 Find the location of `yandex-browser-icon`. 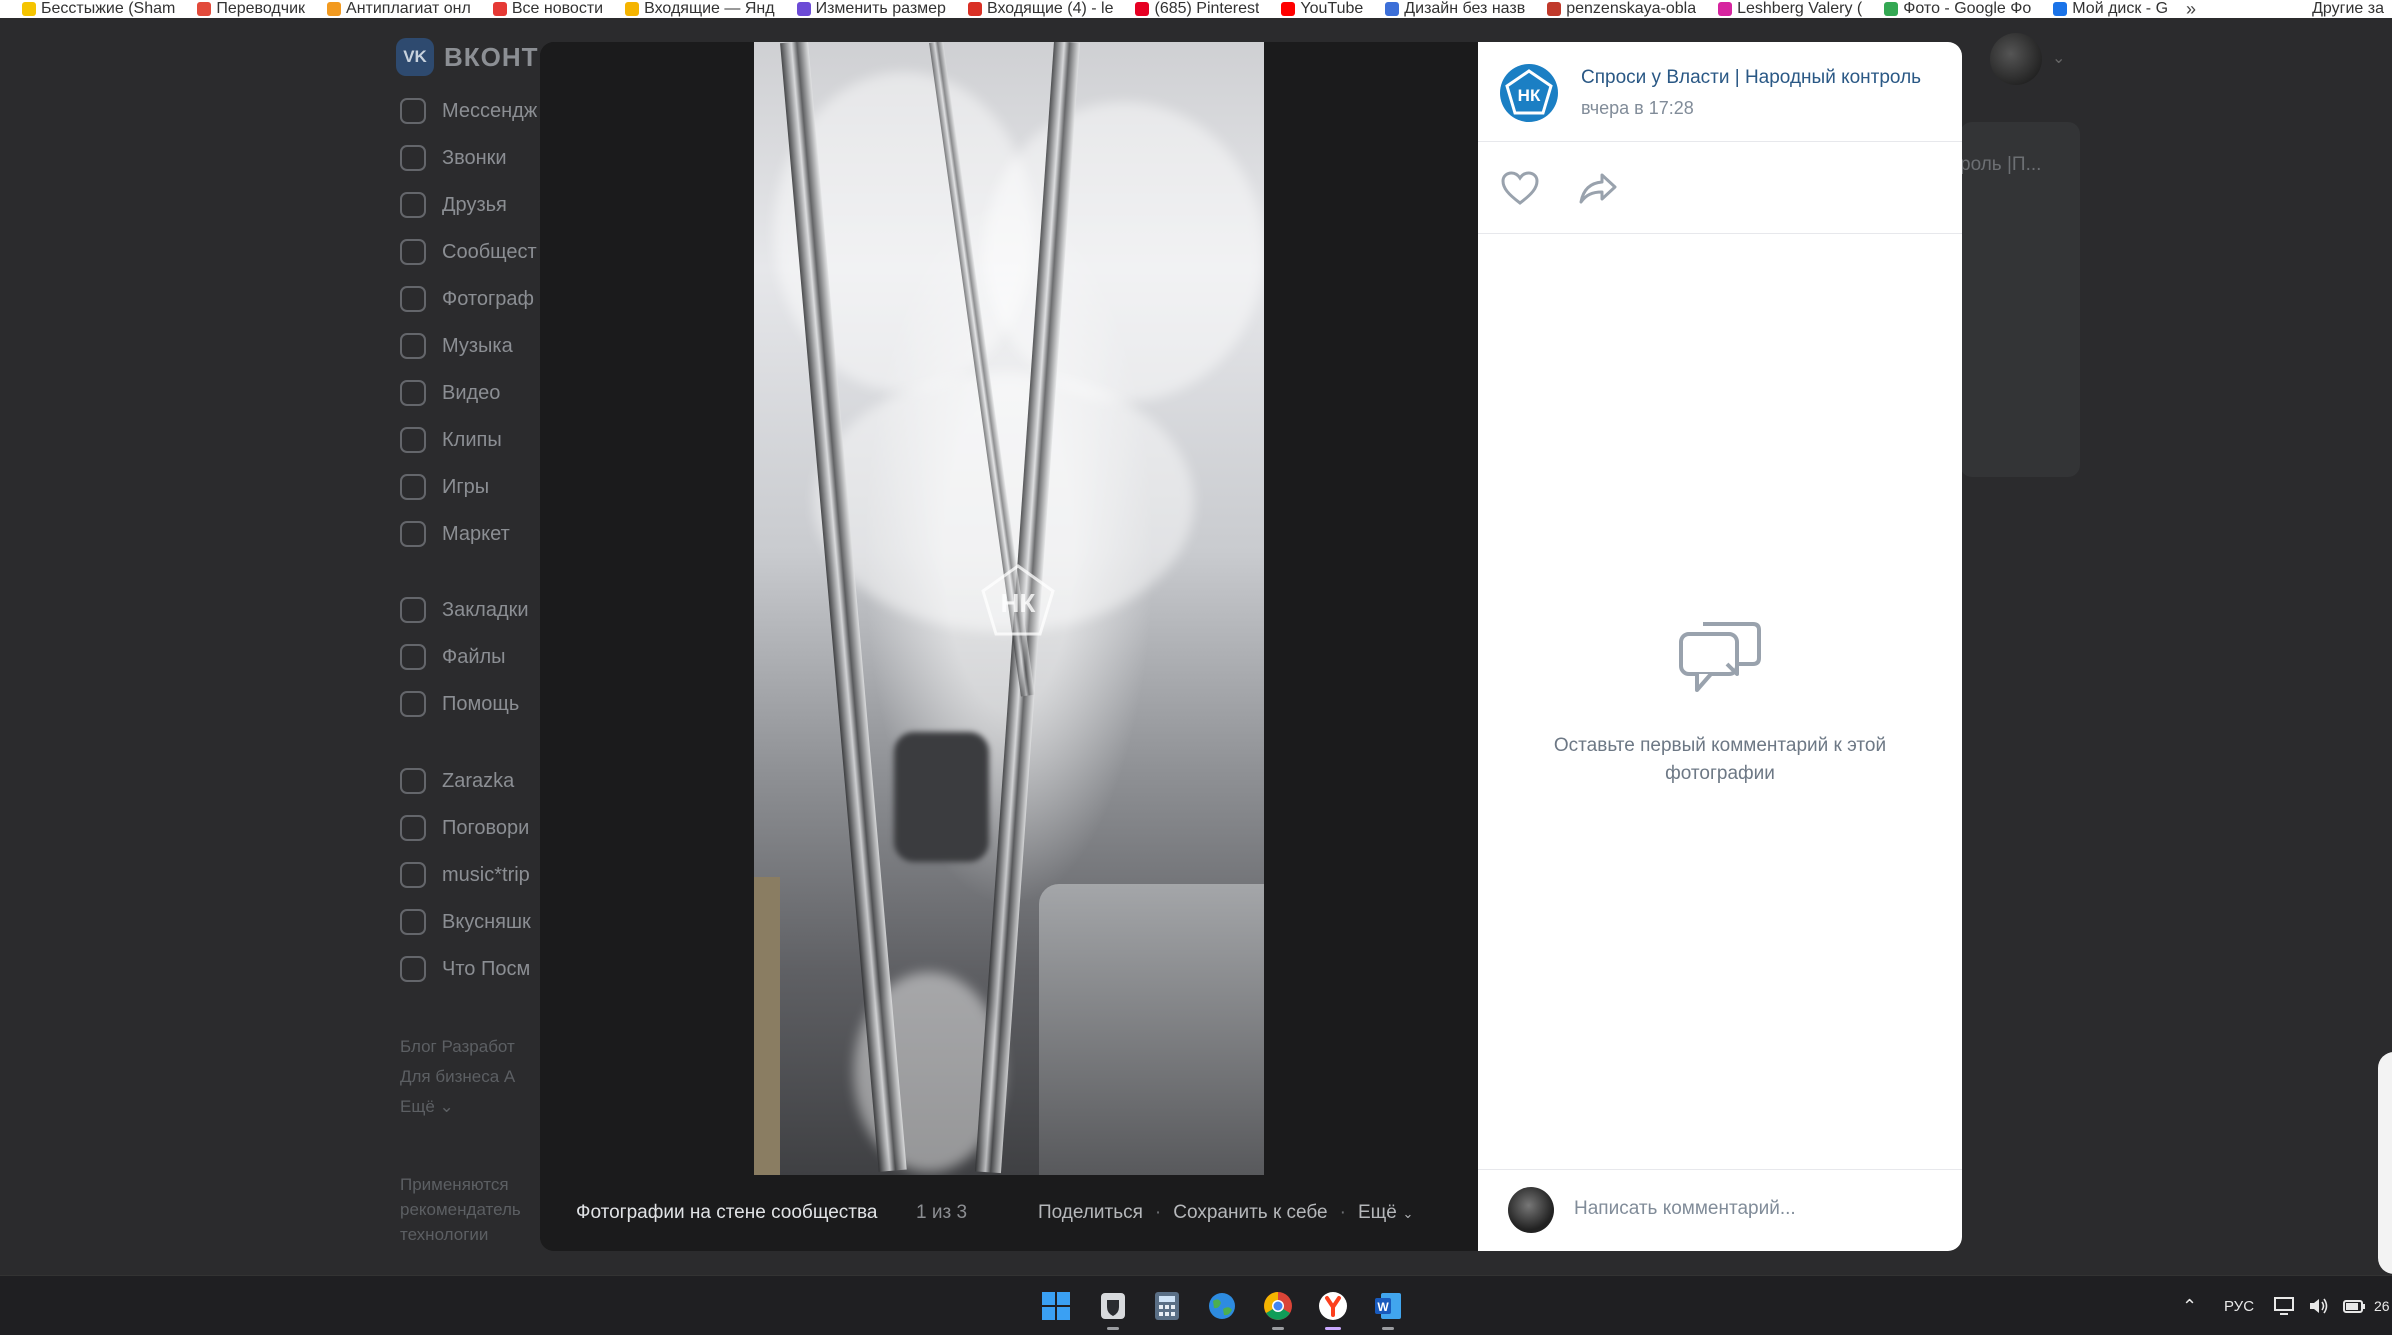

yandex-browser-icon is located at coordinates (1333, 1308).